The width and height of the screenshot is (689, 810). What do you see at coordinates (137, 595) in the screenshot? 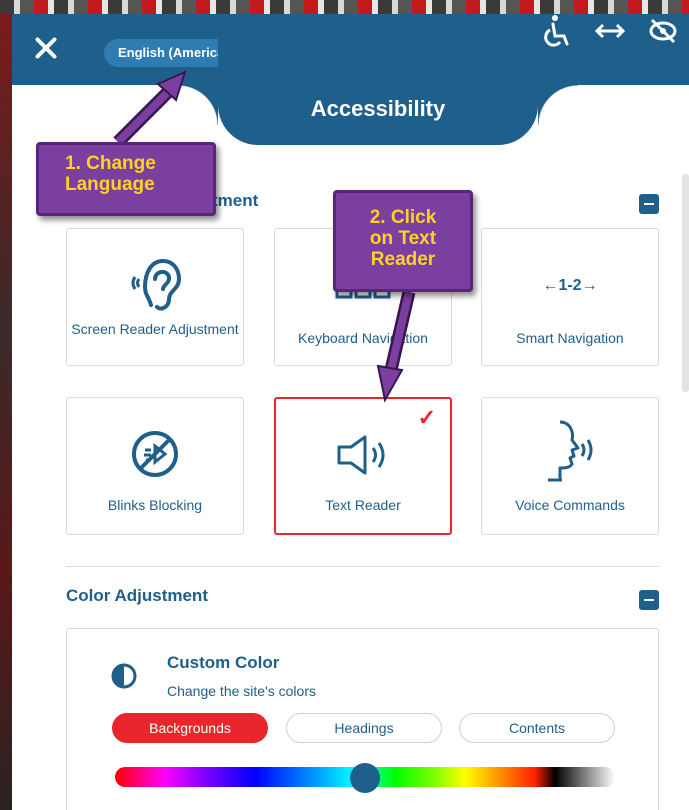
I see `section-title-color: Color Adjustment` at bounding box center [137, 595].